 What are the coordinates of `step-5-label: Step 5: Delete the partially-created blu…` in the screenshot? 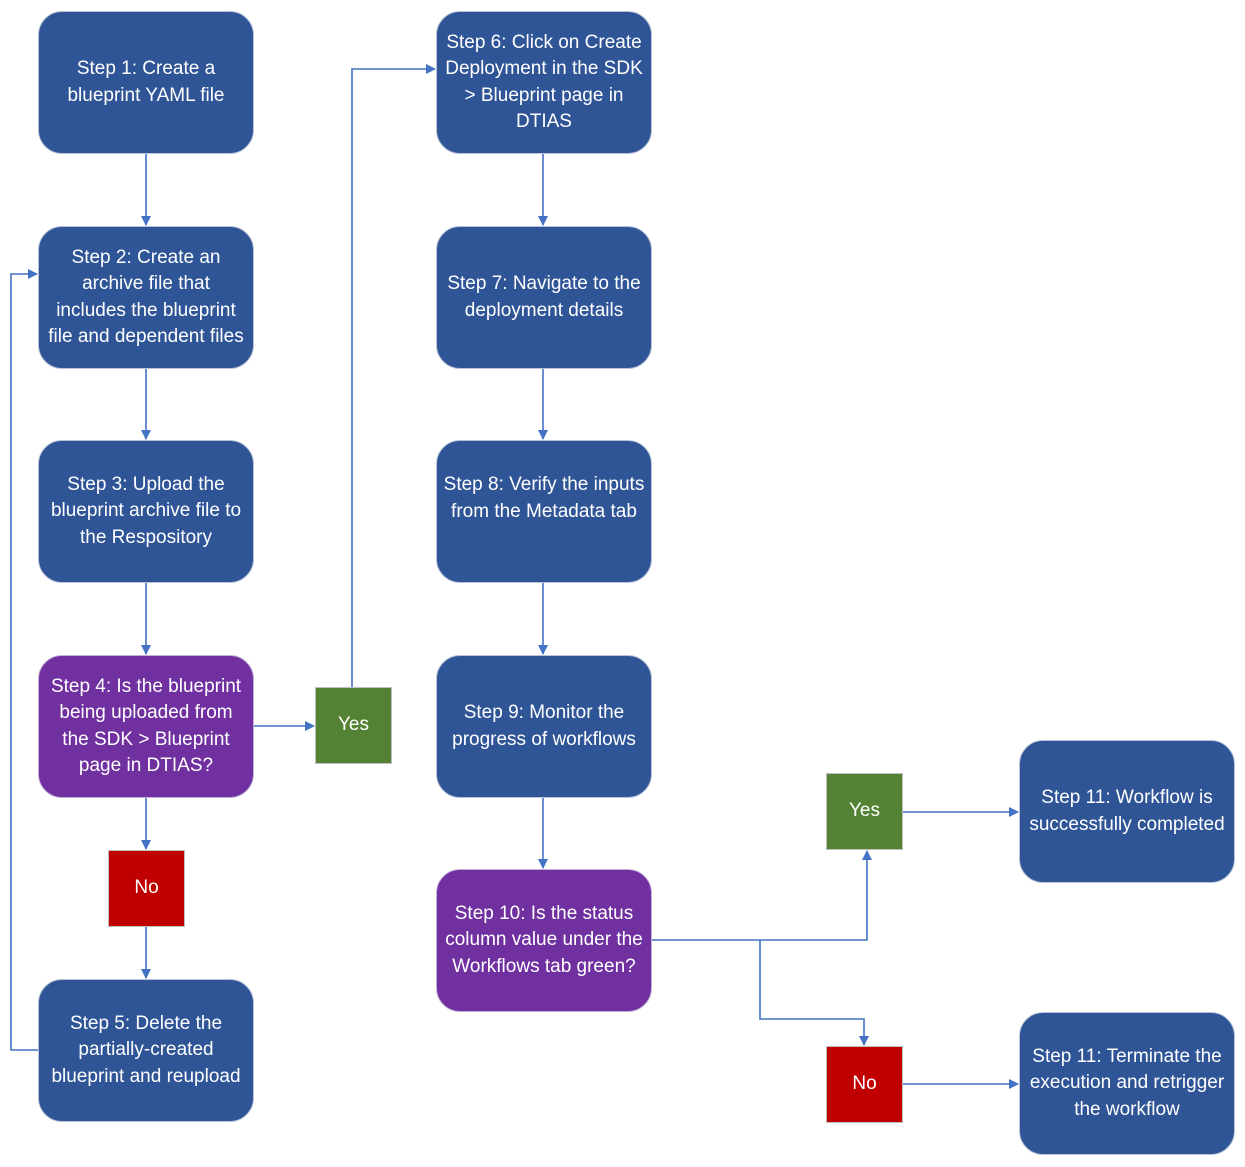 It's located at (146, 1049).